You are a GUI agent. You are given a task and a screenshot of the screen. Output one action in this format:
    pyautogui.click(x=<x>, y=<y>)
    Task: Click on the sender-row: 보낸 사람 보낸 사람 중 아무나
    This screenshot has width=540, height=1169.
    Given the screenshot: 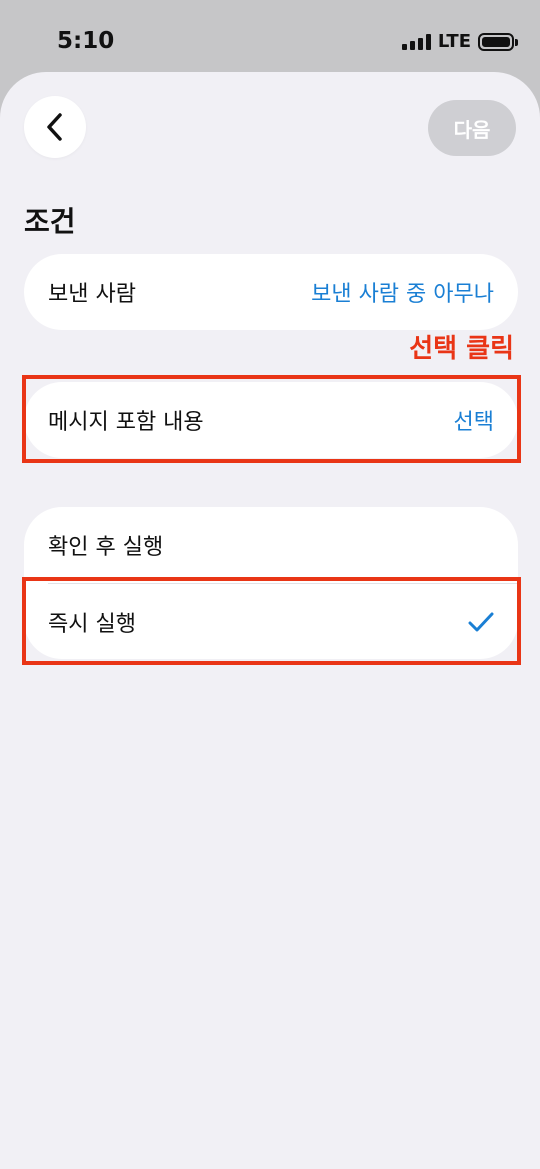 What is the action you would take?
    pyautogui.click(x=271, y=292)
    